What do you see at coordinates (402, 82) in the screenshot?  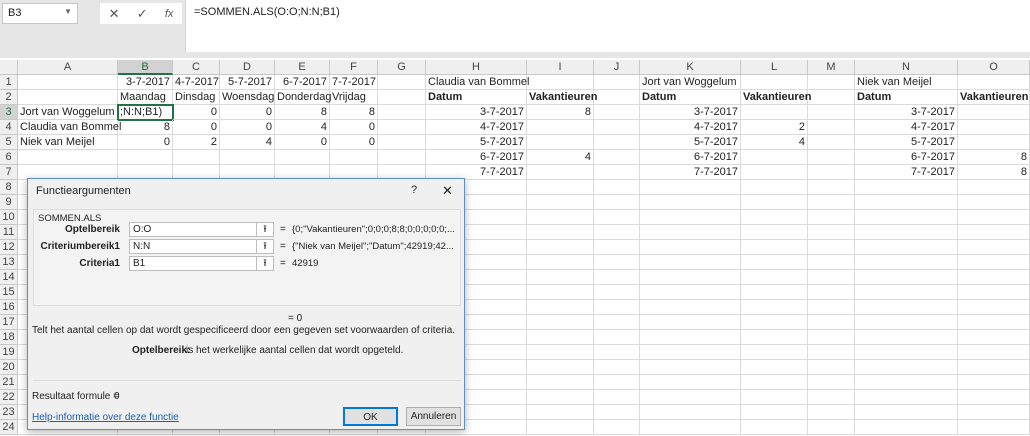 I see `cell-G1` at bounding box center [402, 82].